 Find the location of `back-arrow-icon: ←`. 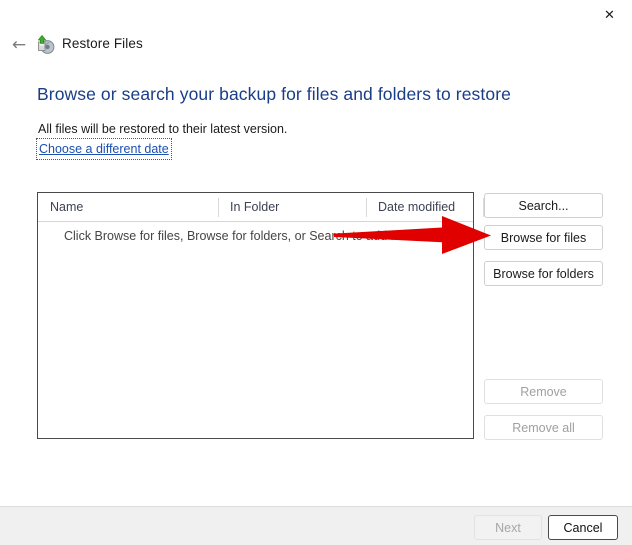

back-arrow-icon: ← is located at coordinates (19, 45).